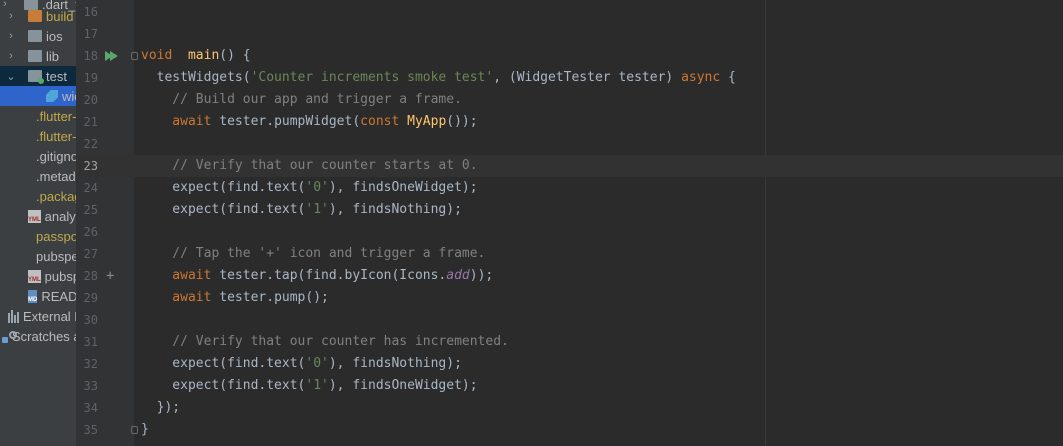 This screenshot has height=446, width=1063. I want to click on tree-item-label: pubspec.lock, so click(56, 256).